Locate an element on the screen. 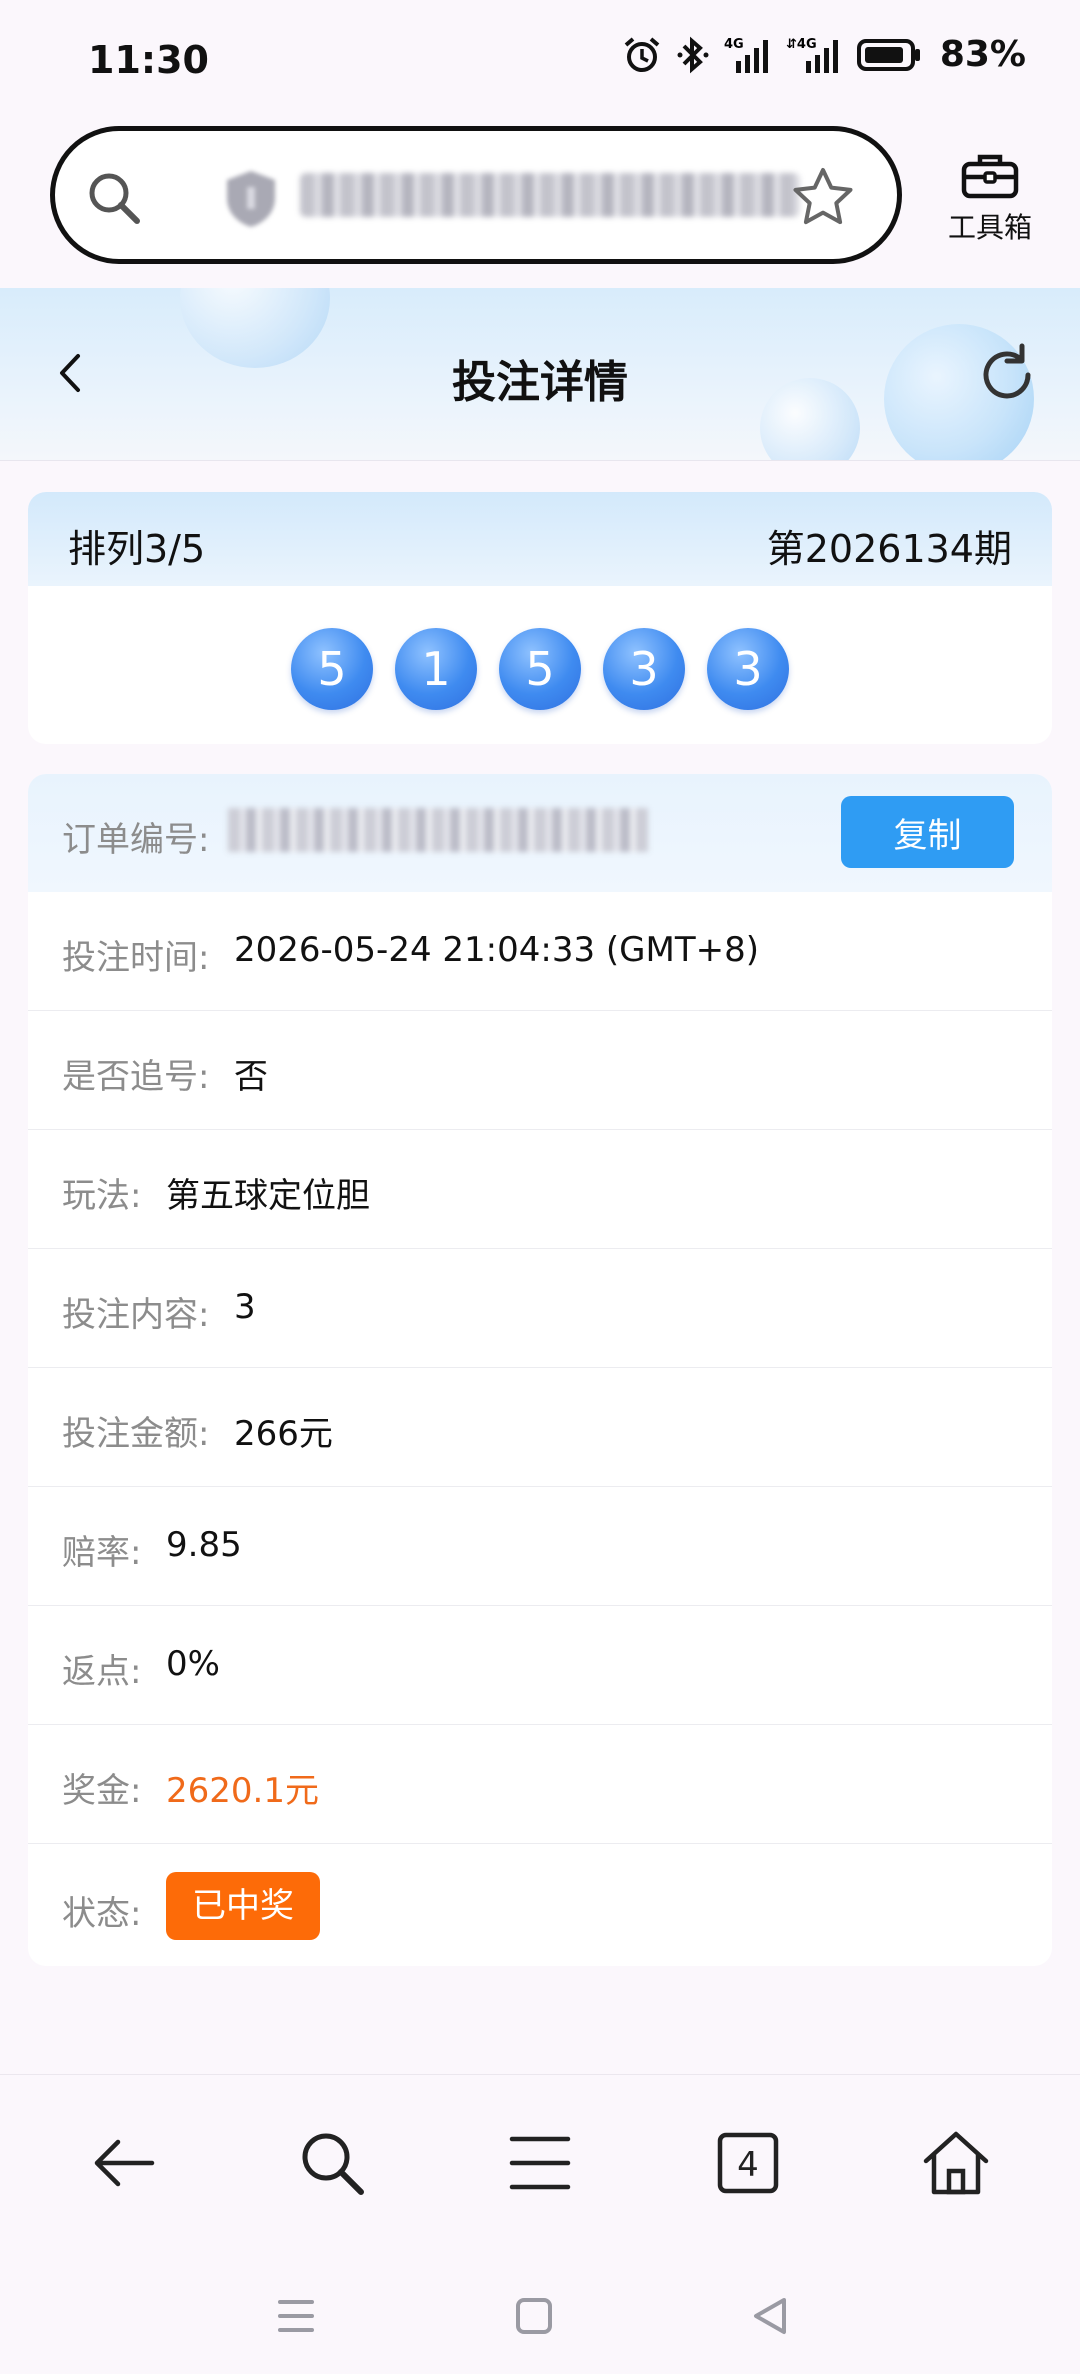 The width and height of the screenshot is (1080, 2374). signal-4g-icon: 4G is located at coordinates (748, 55).